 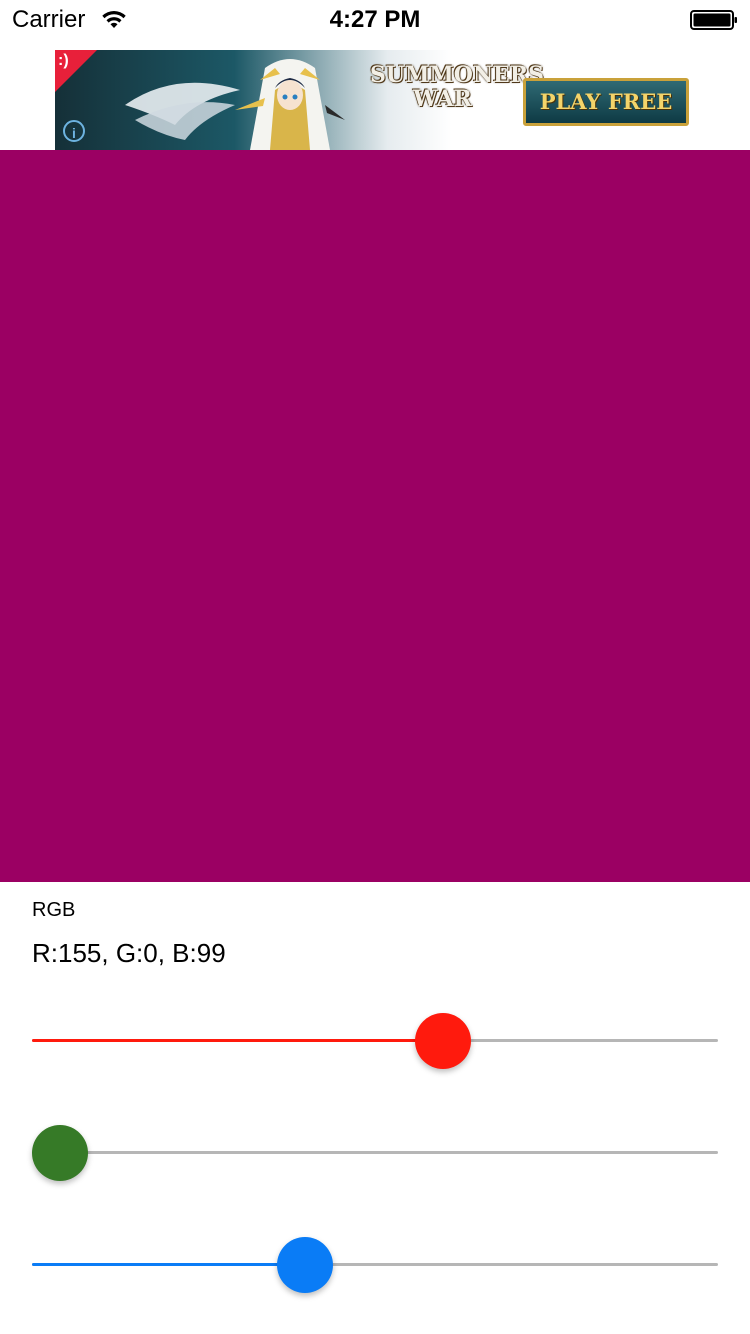 What do you see at coordinates (457, 75) in the screenshot?
I see `ad-logo-line1: SUMMONERS` at bounding box center [457, 75].